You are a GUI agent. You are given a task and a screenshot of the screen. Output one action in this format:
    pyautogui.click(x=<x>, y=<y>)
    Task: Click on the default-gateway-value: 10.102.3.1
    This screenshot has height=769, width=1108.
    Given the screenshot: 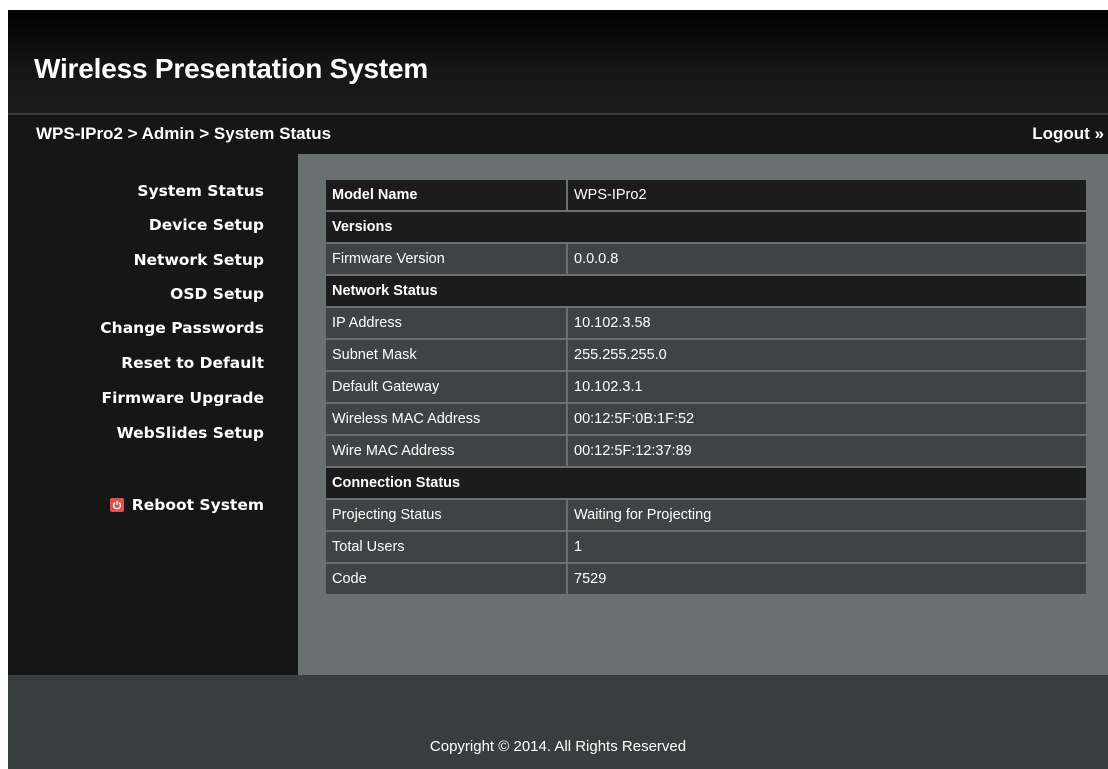 What is the action you would take?
    pyautogui.click(x=827, y=387)
    